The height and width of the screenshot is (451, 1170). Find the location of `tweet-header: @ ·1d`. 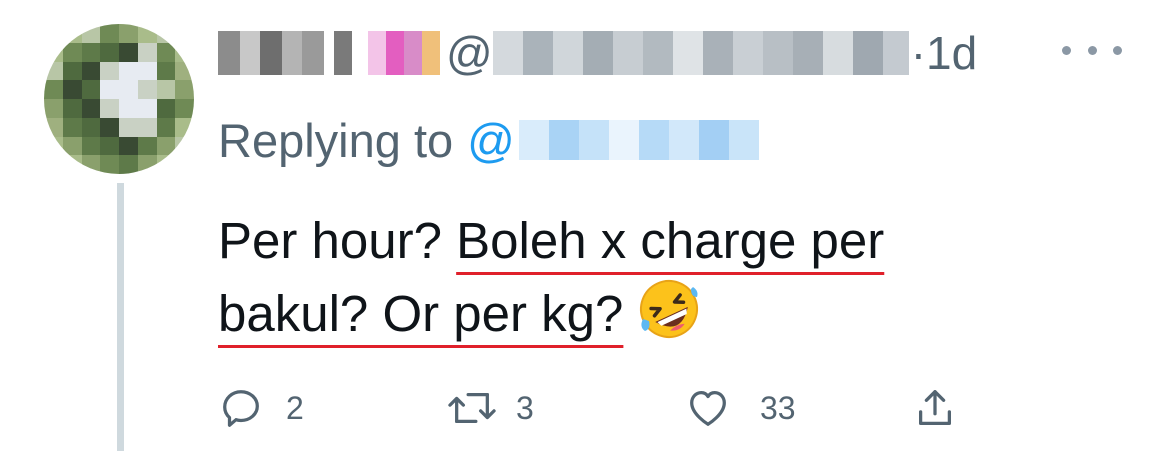

tweet-header: @ ·1d is located at coordinates (597, 53).